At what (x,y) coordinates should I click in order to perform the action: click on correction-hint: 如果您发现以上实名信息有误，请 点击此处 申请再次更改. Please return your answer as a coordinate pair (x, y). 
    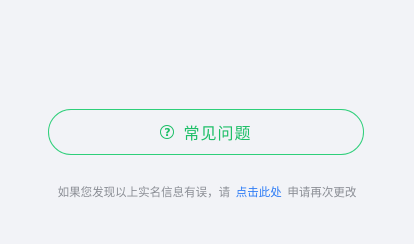
    Looking at the image, I should click on (207, 192).